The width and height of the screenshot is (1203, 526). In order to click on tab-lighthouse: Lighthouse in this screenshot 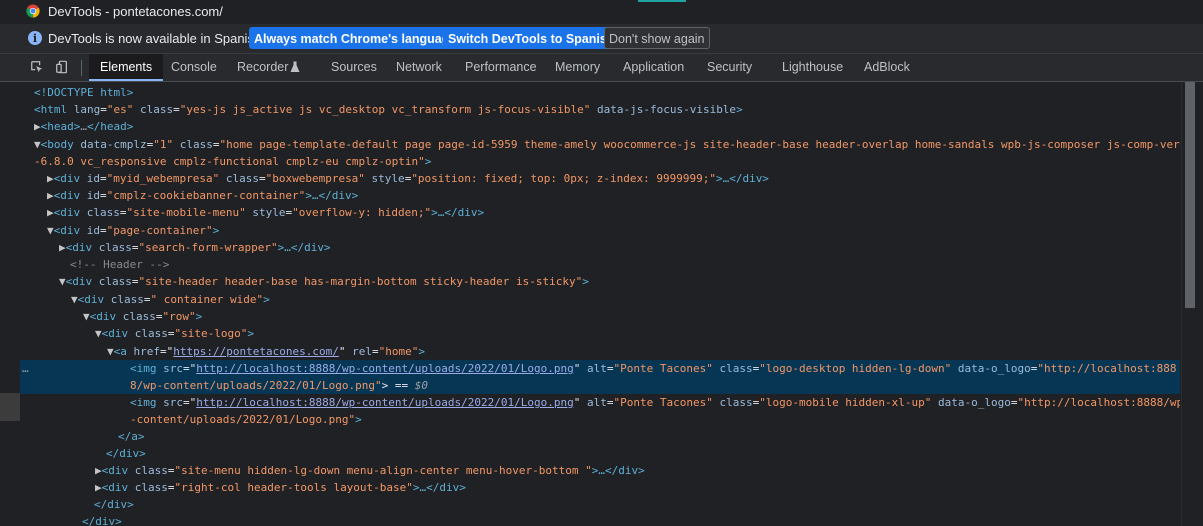, I will do `click(812, 67)`.